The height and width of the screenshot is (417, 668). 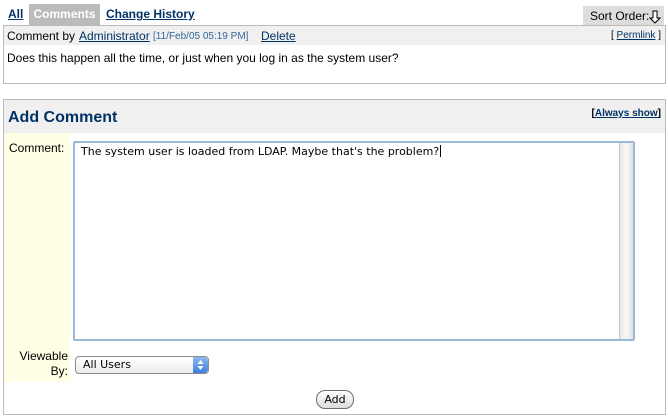 I want to click on up-down-arrows-icon, so click(x=200, y=365).